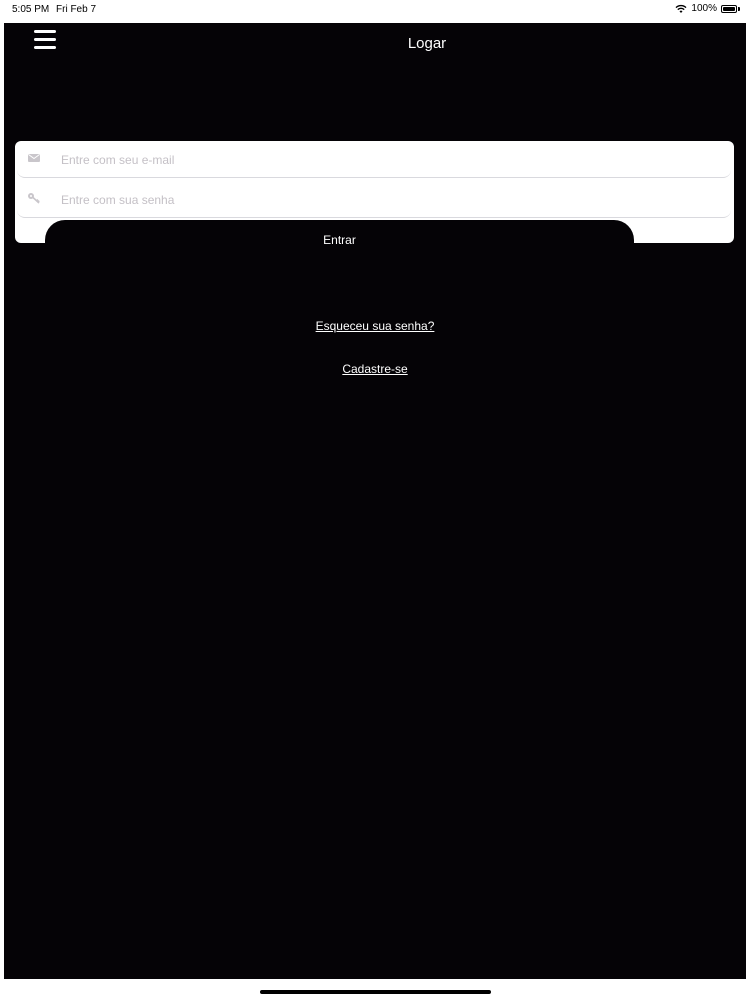 The width and height of the screenshot is (750, 1000). Describe the element at coordinates (361, 200) in the screenshot. I see `password-input` at that location.